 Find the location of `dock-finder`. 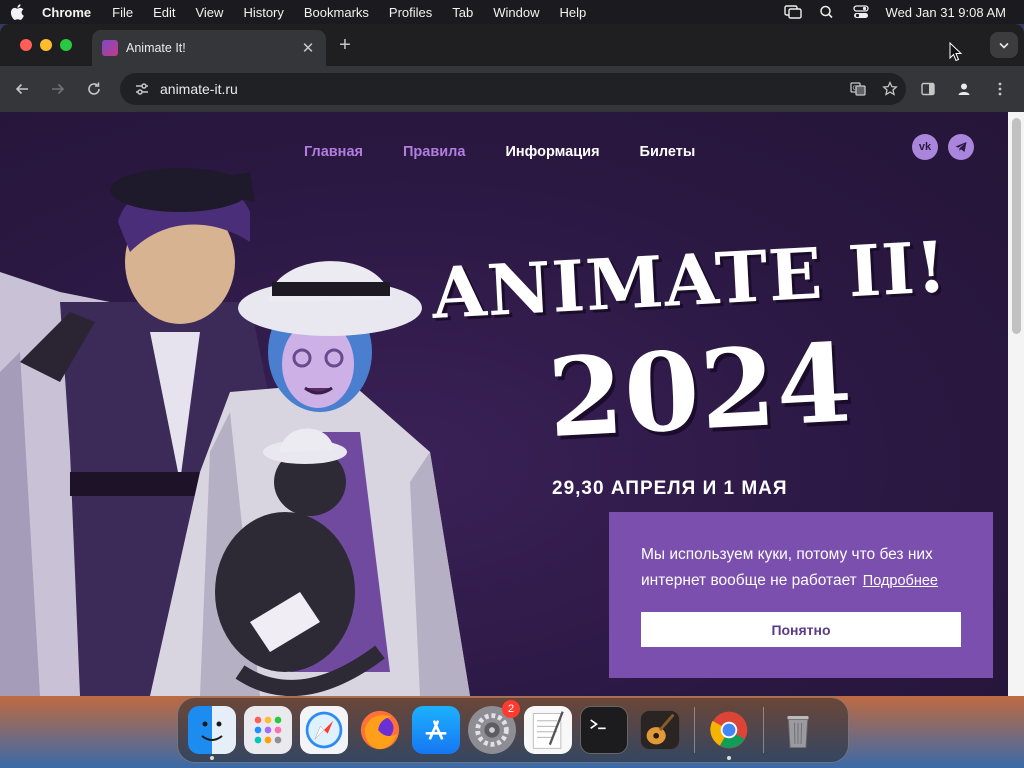

dock-finder is located at coordinates (212, 733).